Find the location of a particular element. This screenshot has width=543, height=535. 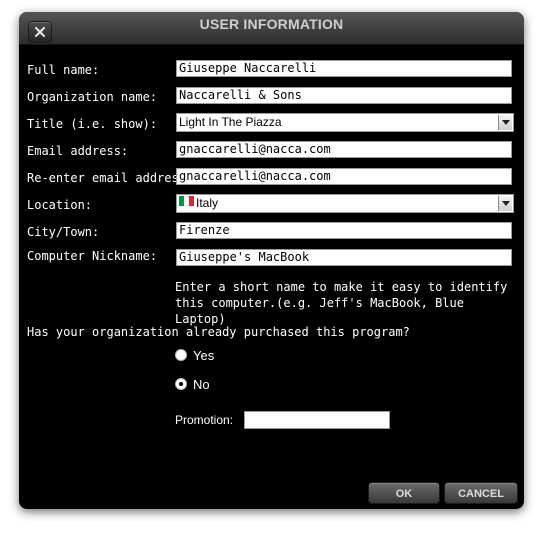

title-bar: USER INFORMATION is located at coordinates (271, 28).